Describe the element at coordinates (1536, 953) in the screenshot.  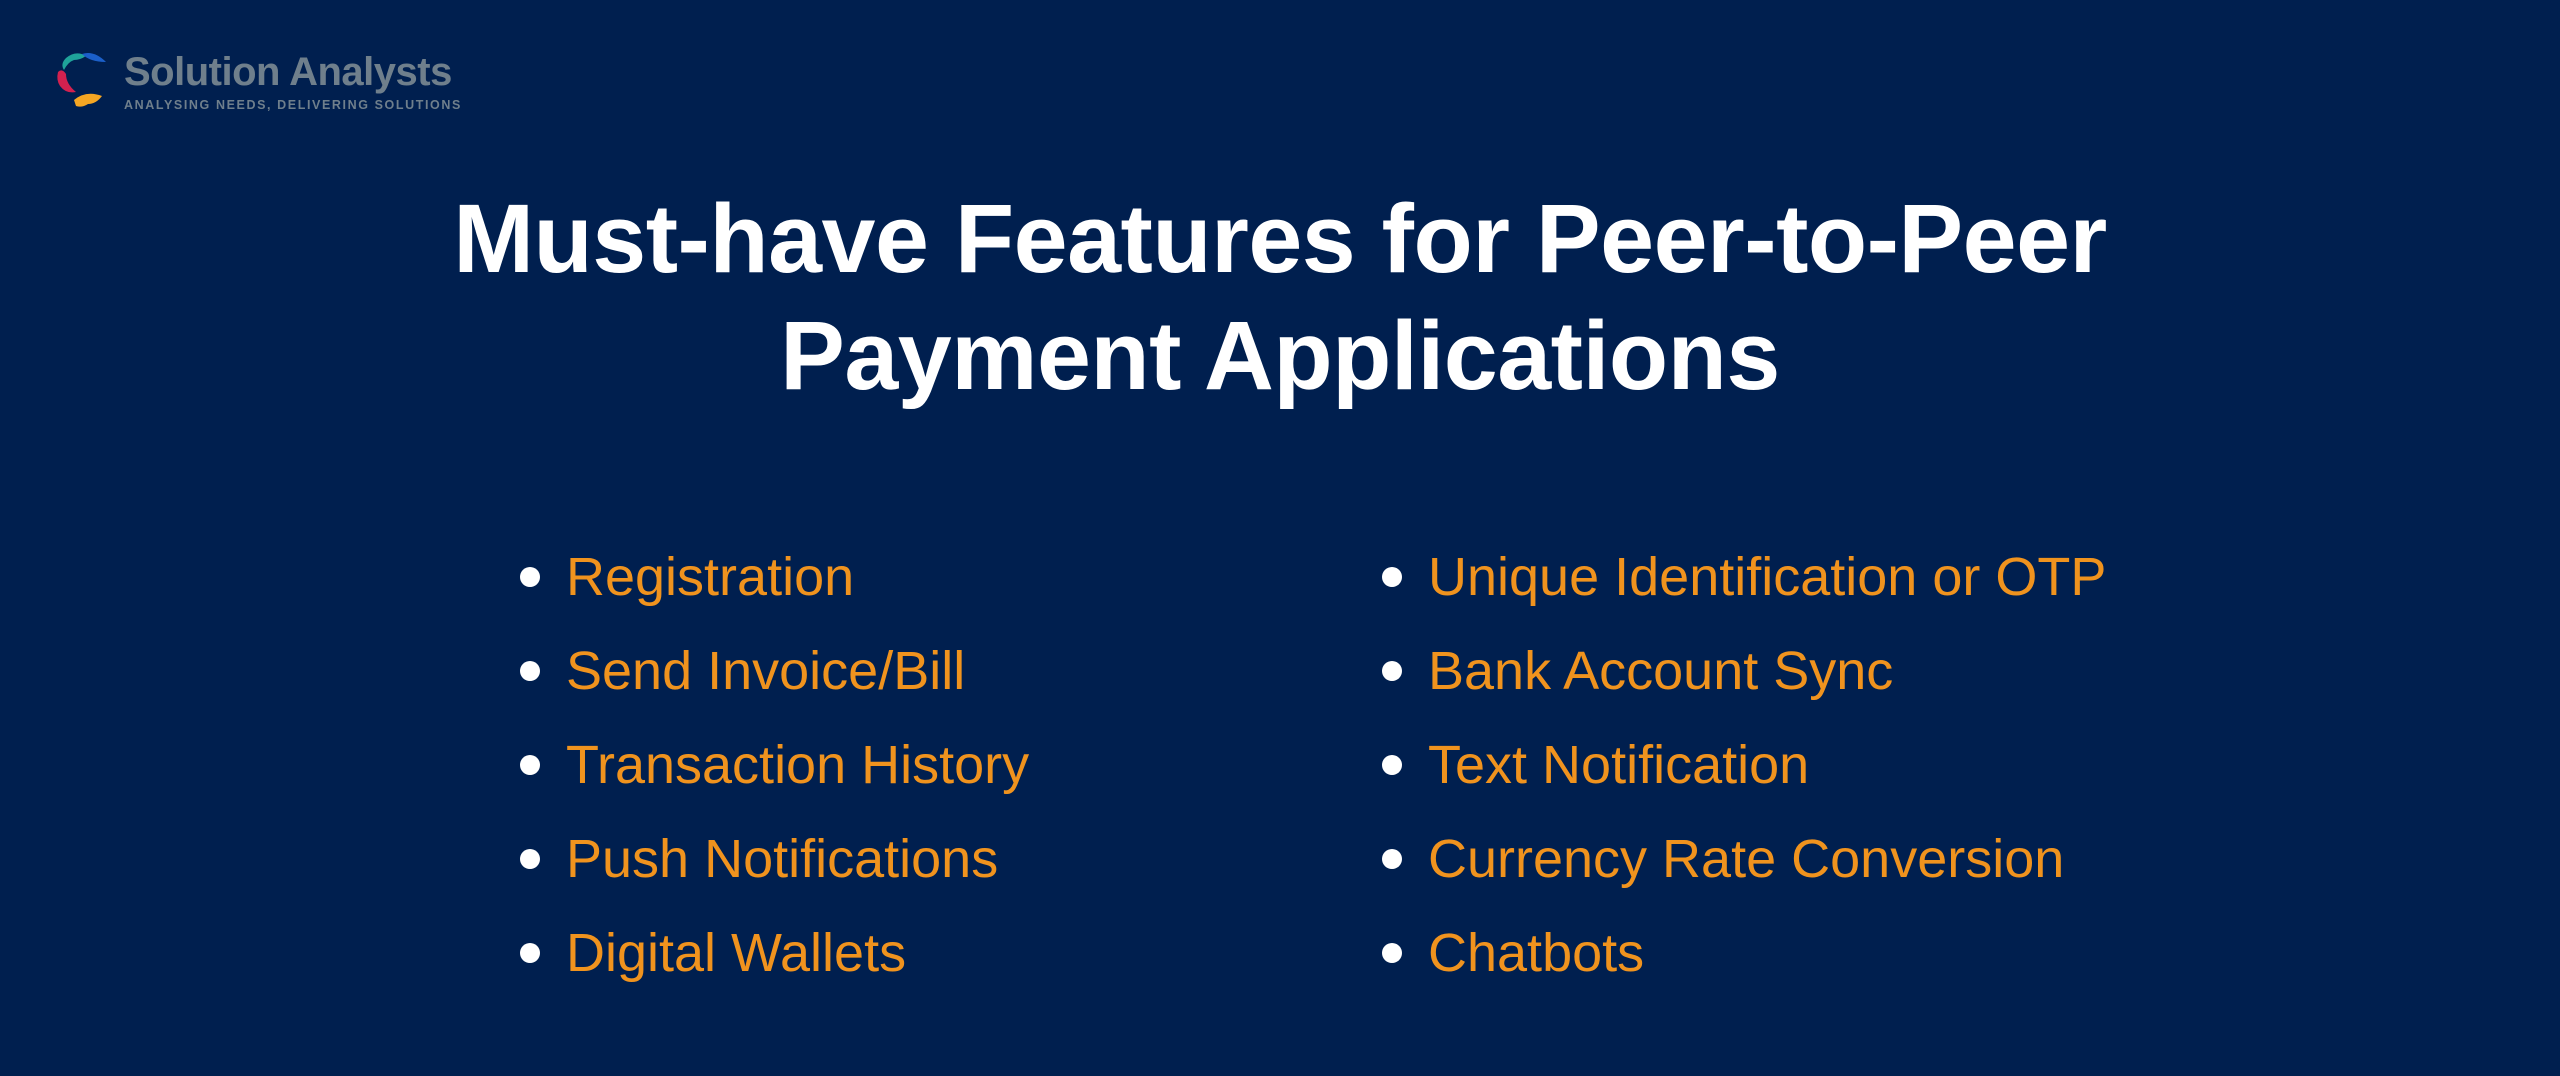
I see `feature-label: Chatbots` at that location.